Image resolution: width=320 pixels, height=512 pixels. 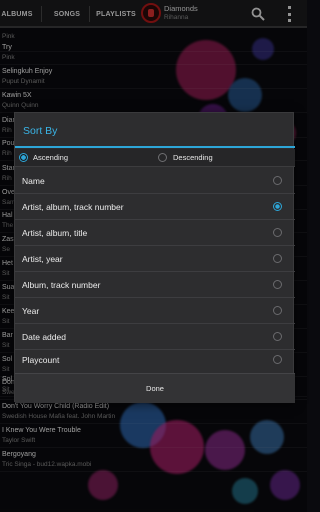 I want to click on dialog-button-bar: Done, so click(x=155, y=388).